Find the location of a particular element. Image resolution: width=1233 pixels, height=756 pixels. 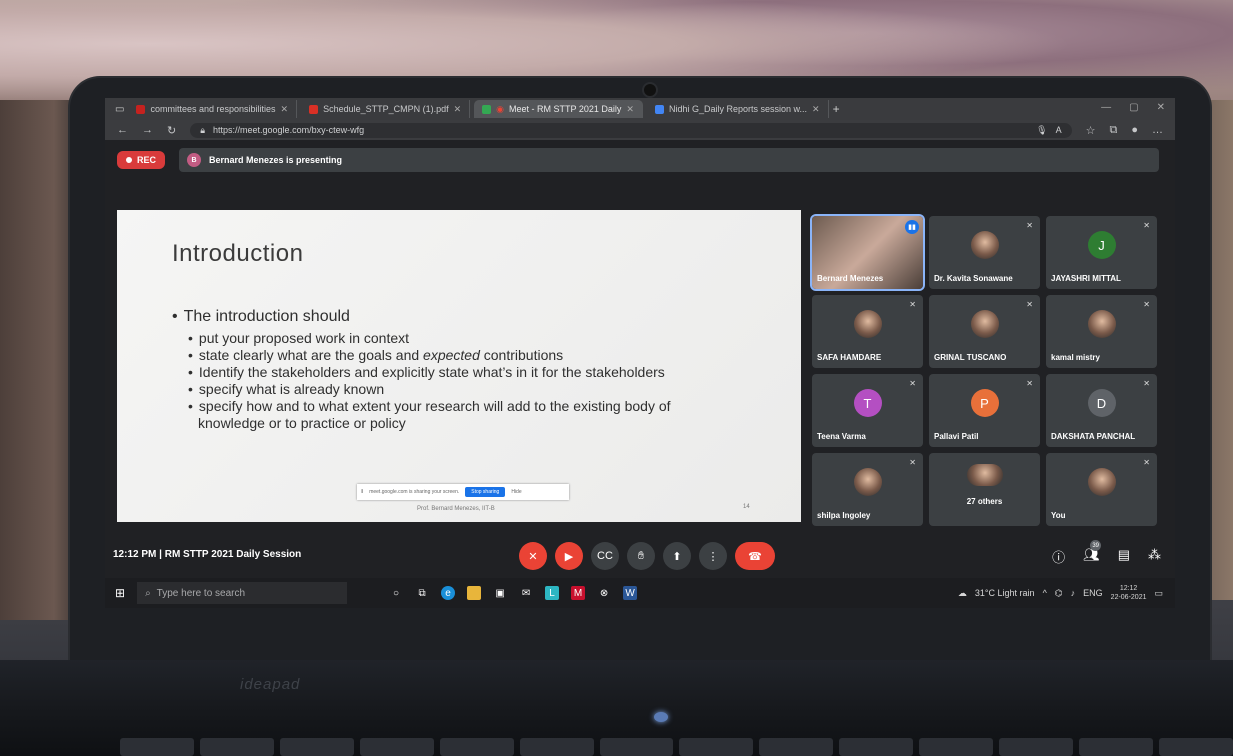

forward-icon: → is located at coordinates (147, 130).